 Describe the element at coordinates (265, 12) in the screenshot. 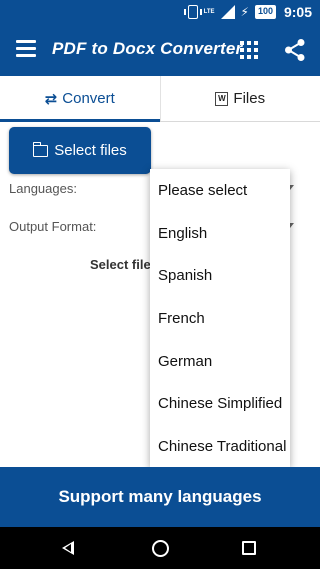

I see `battery-level: 100` at that location.